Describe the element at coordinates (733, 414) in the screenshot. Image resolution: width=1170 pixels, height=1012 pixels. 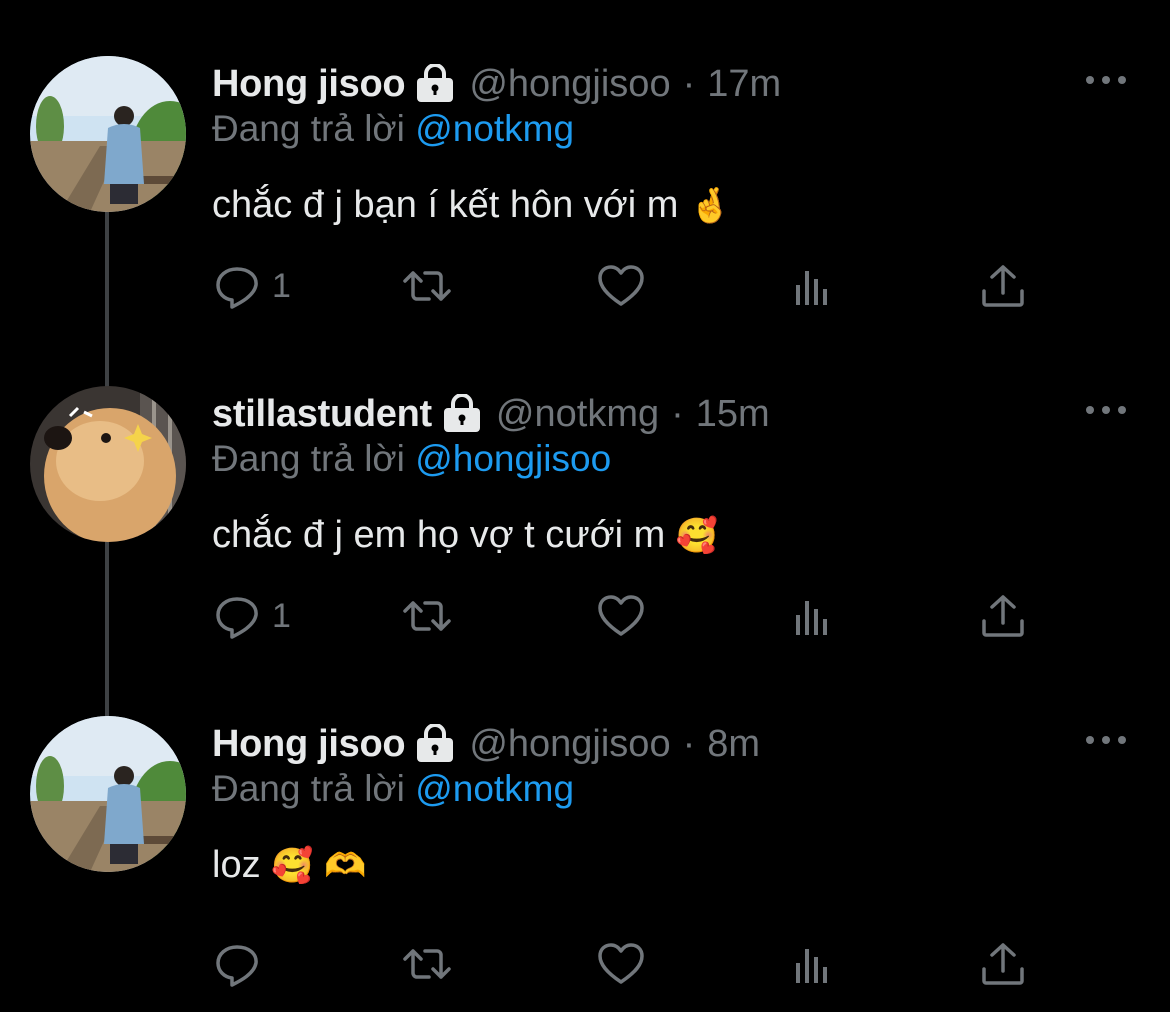
I see `timestamp: 15m` at that location.